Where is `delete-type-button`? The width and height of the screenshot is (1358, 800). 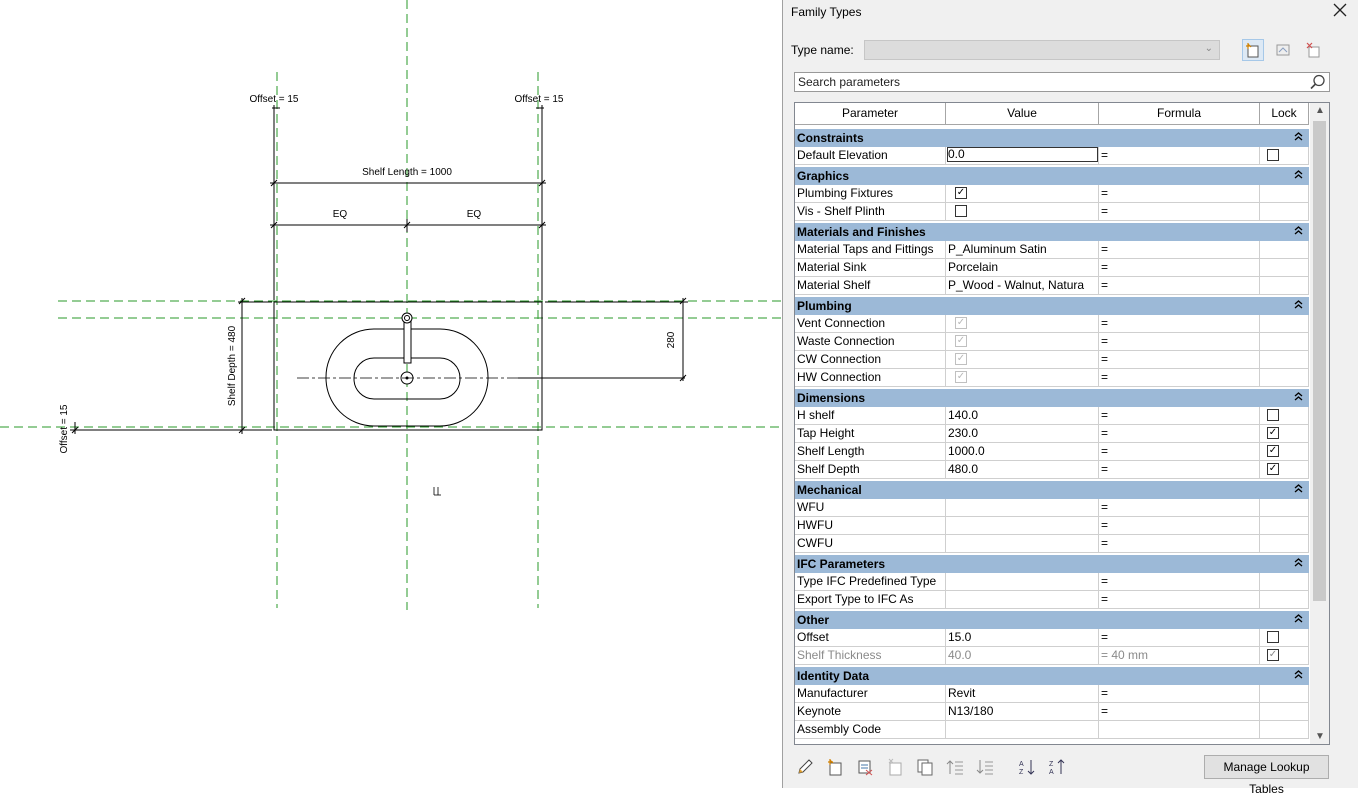 delete-type-button is located at coordinates (1313, 50).